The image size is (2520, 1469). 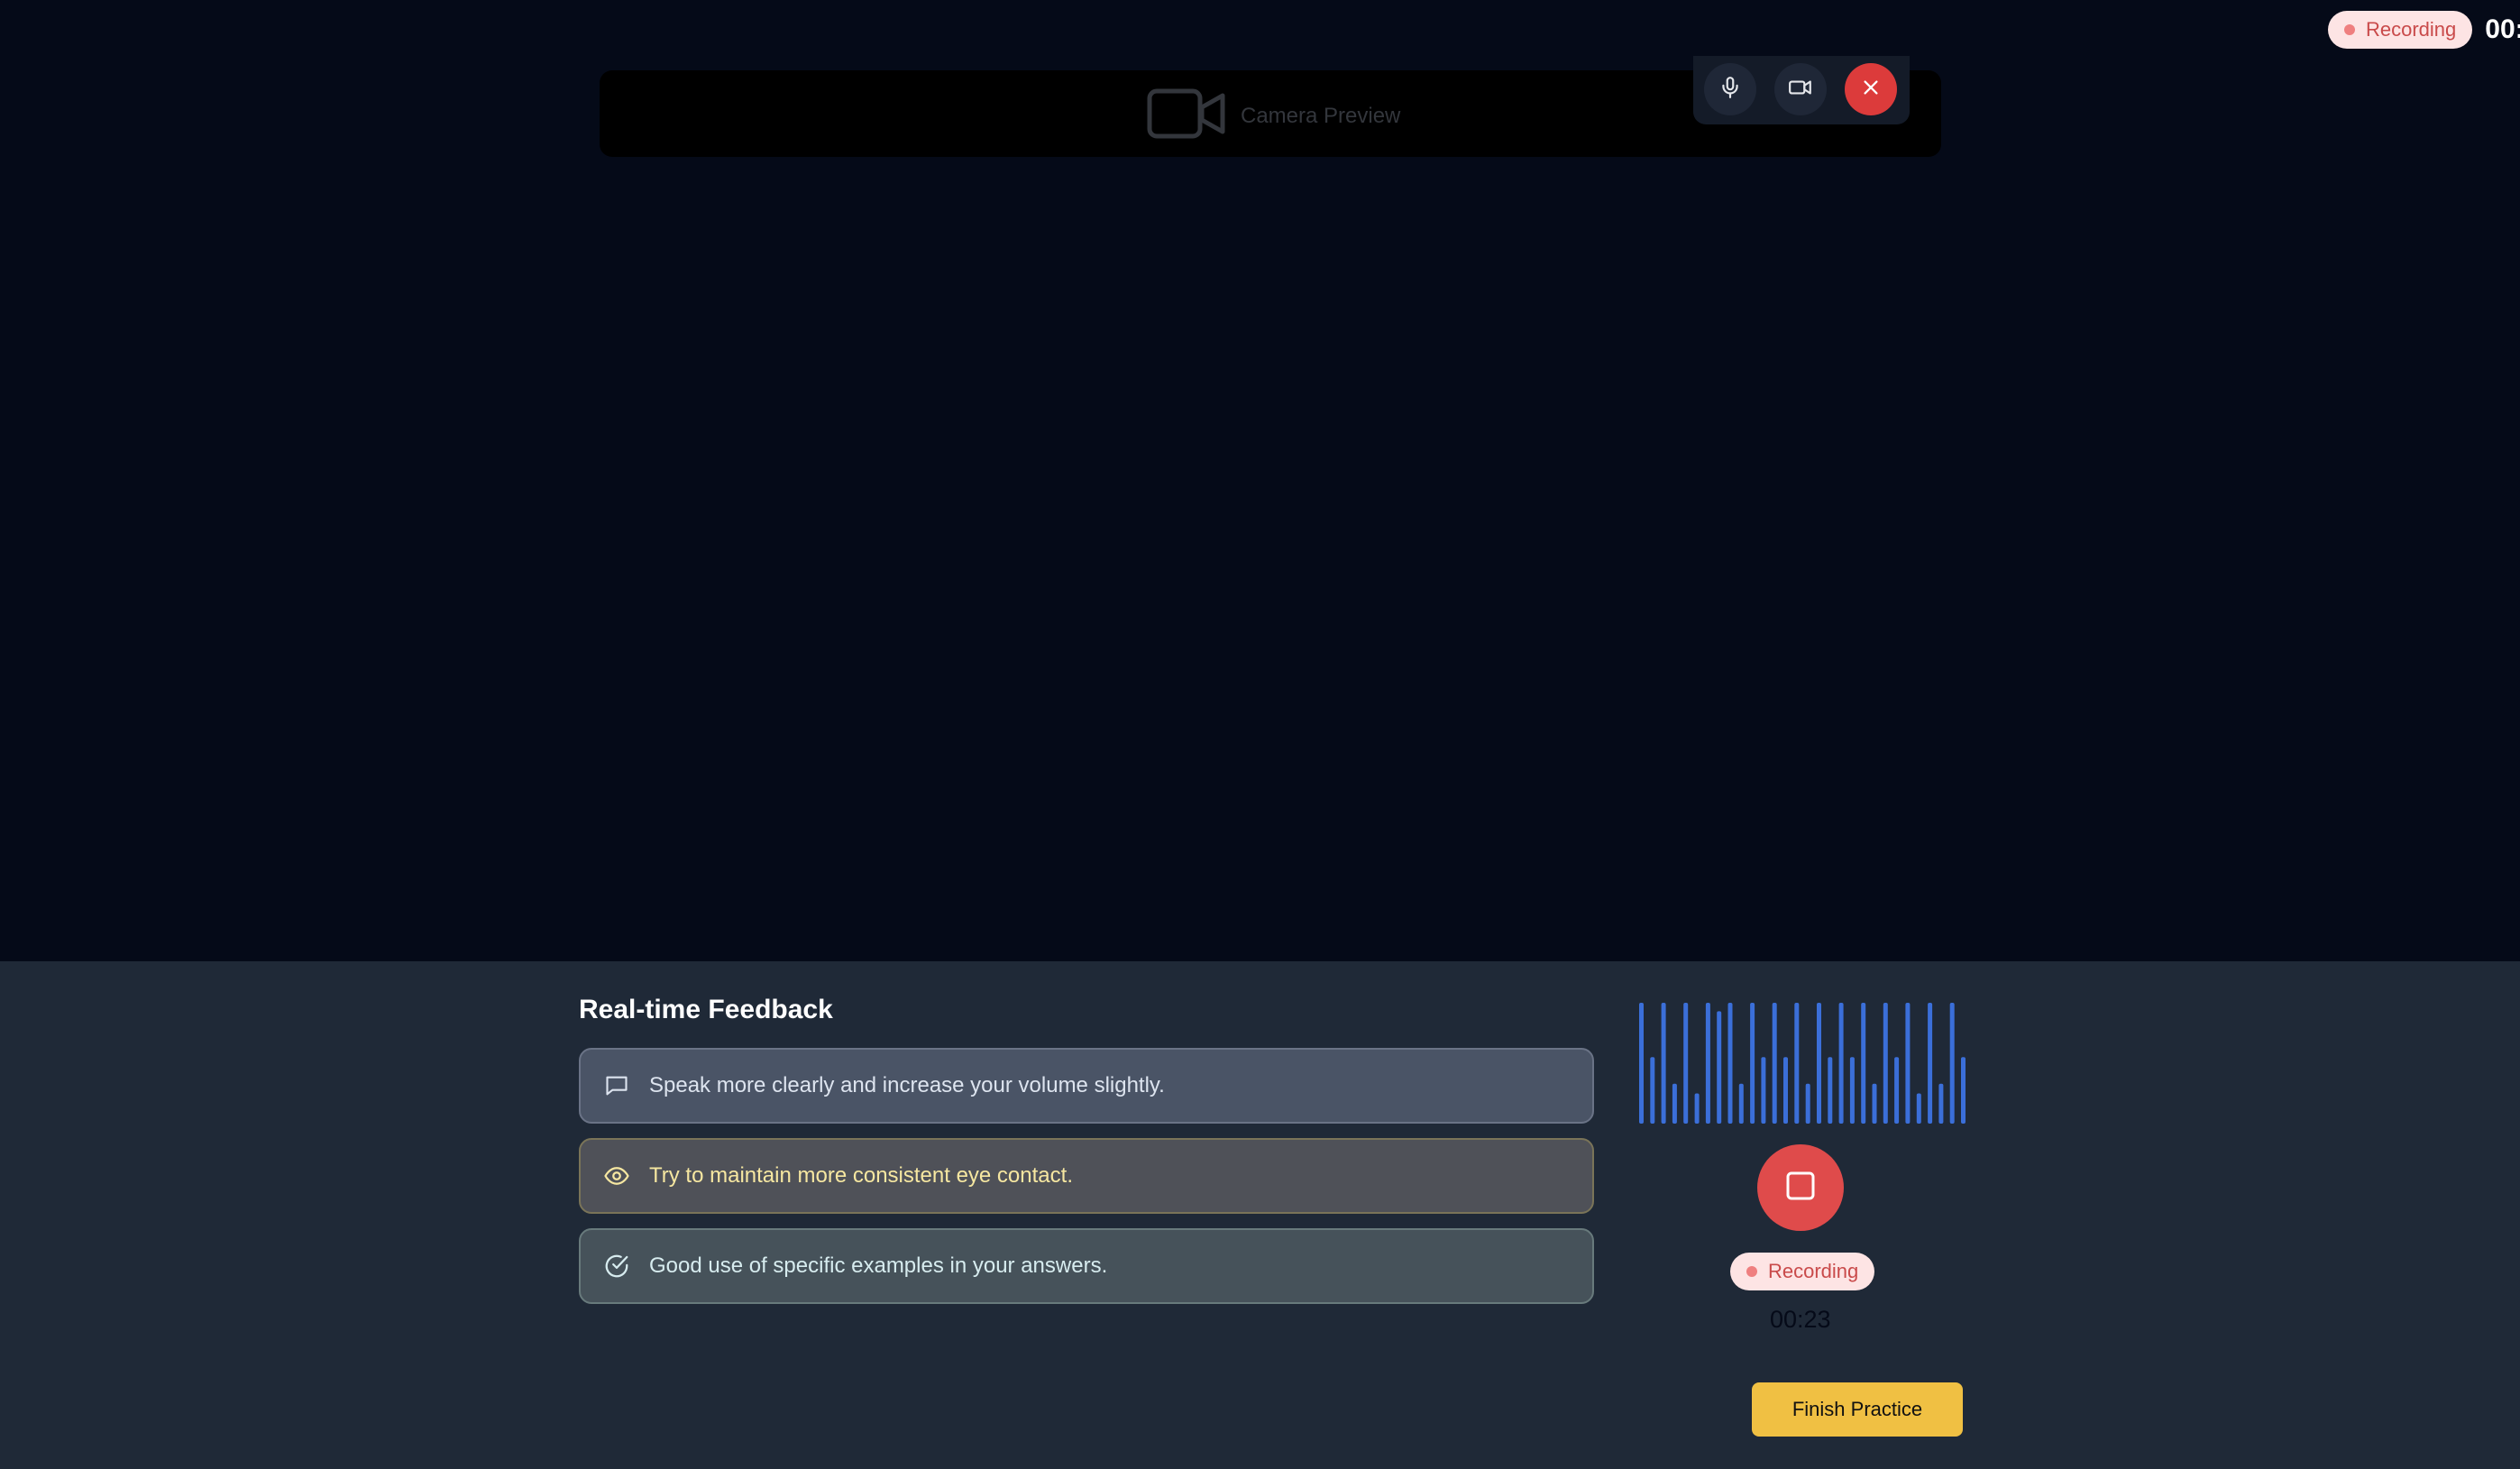 I want to click on message-icon, so click(x=617, y=1085).